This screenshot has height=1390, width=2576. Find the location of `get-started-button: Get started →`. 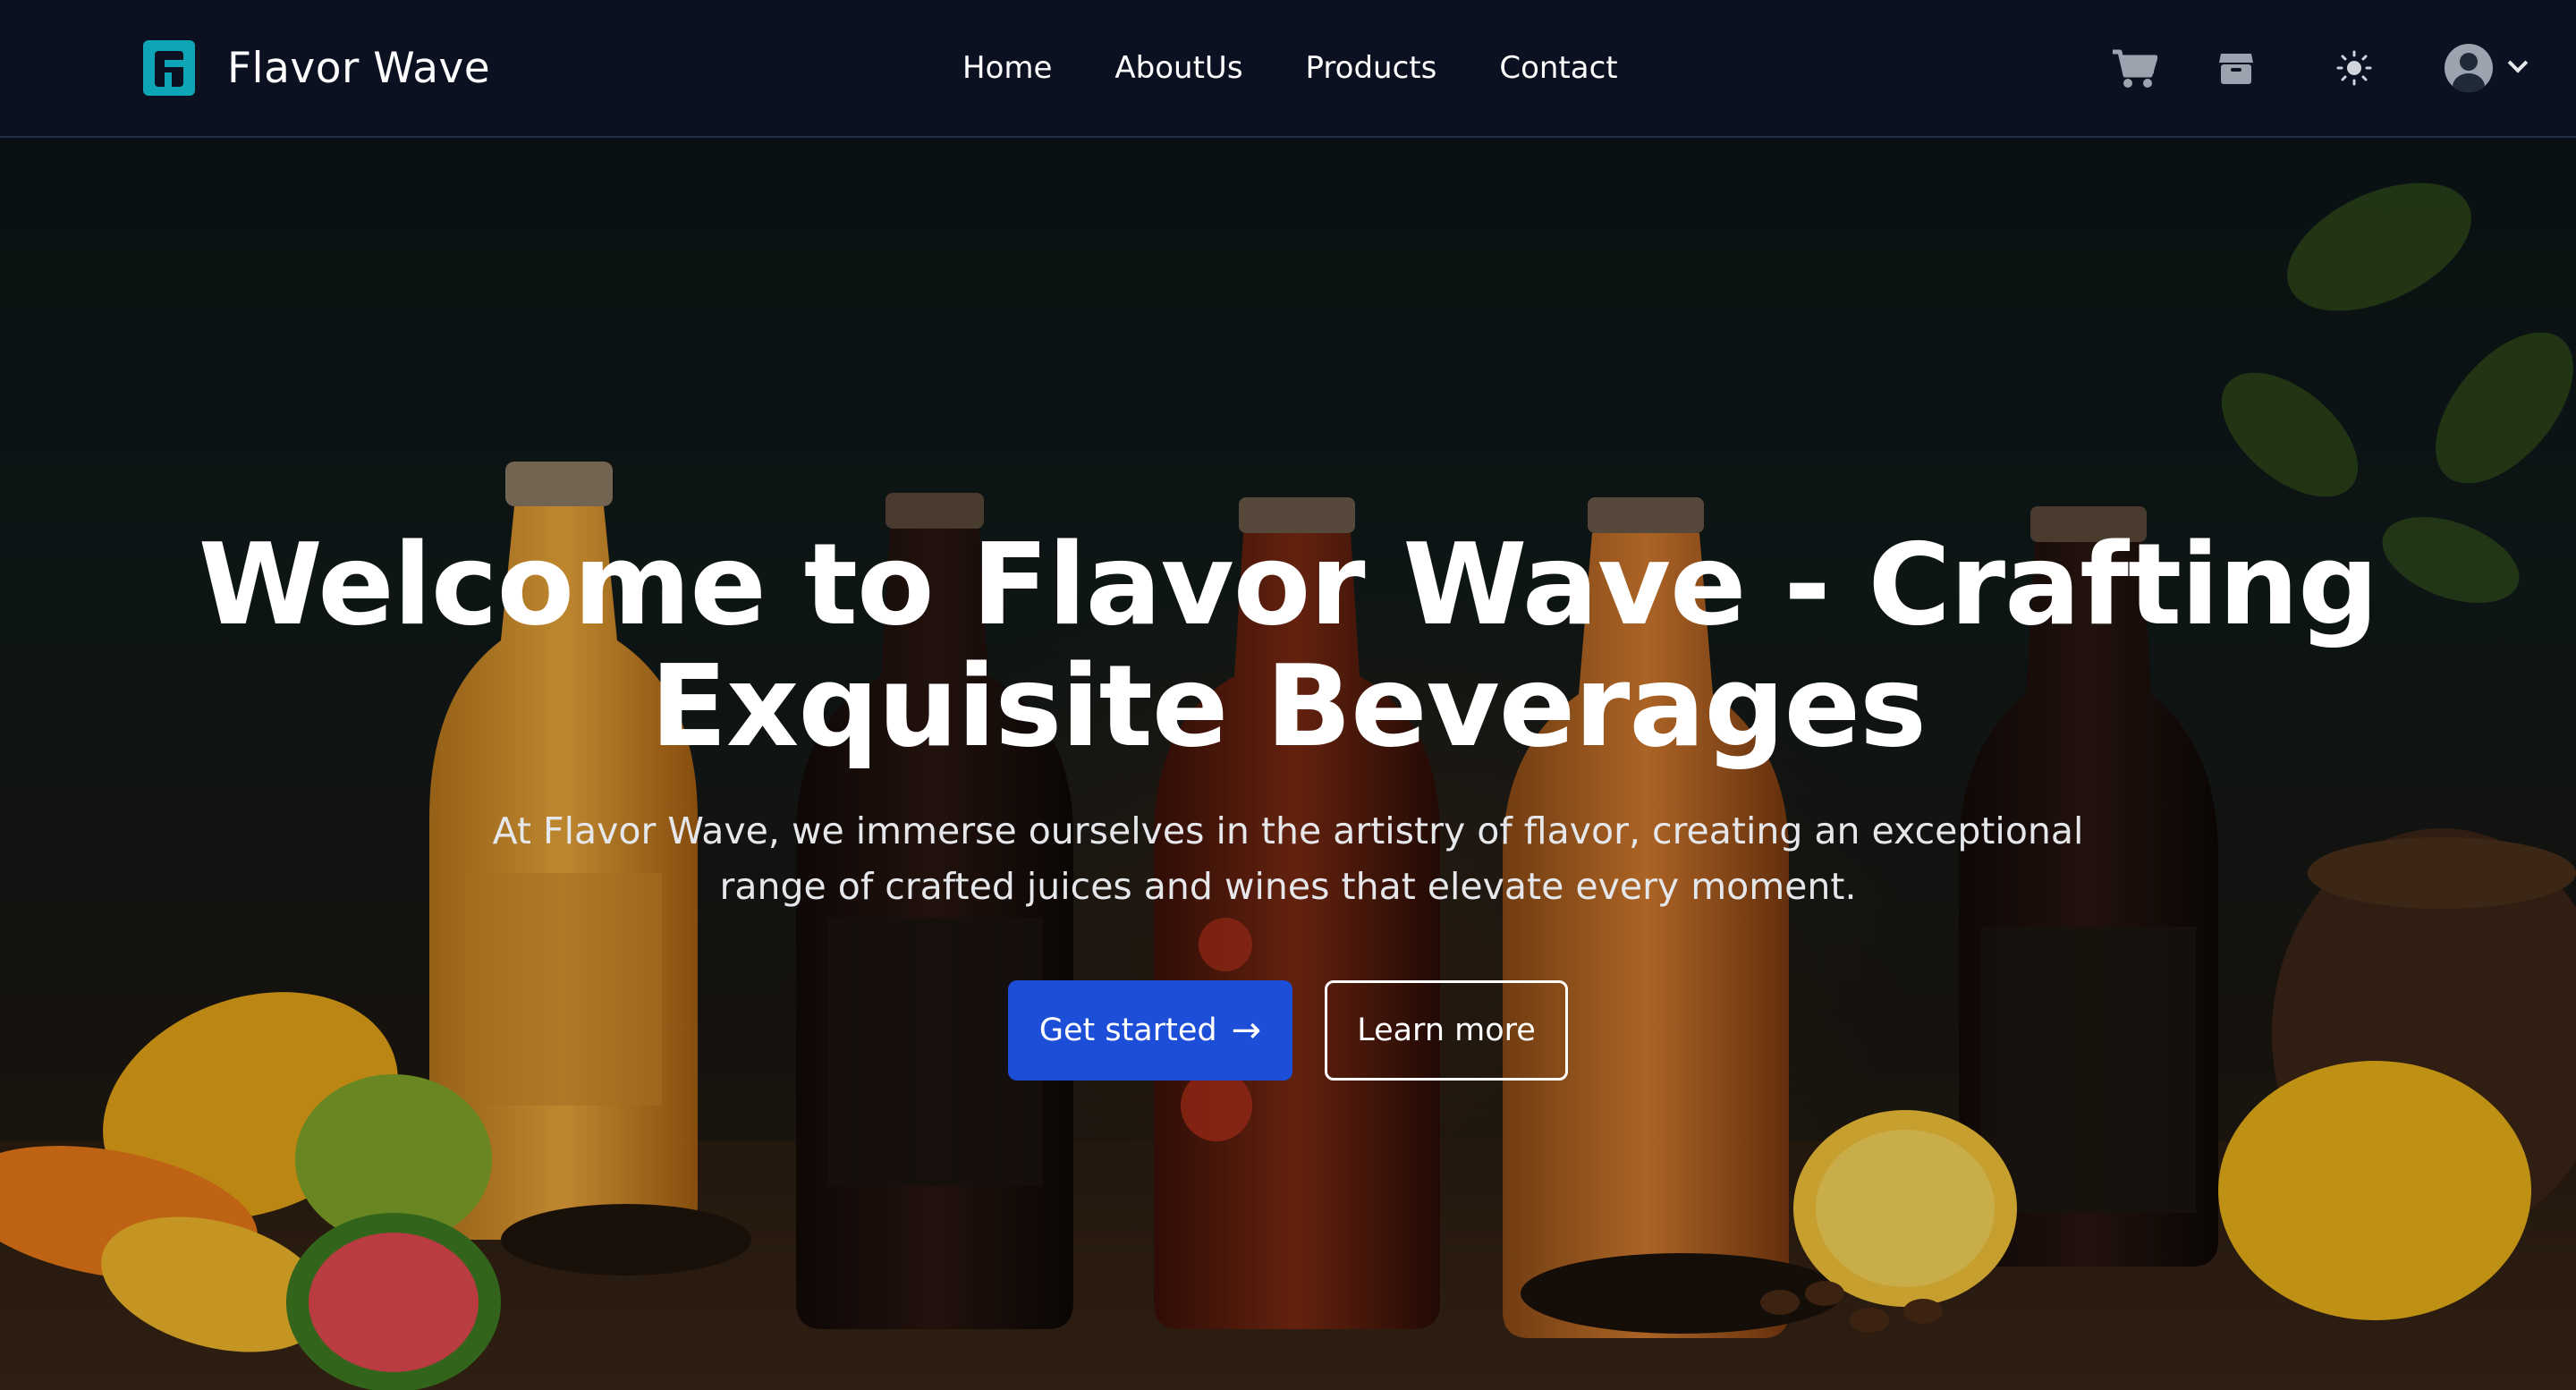

get-started-button: Get started → is located at coordinates (1150, 1030).